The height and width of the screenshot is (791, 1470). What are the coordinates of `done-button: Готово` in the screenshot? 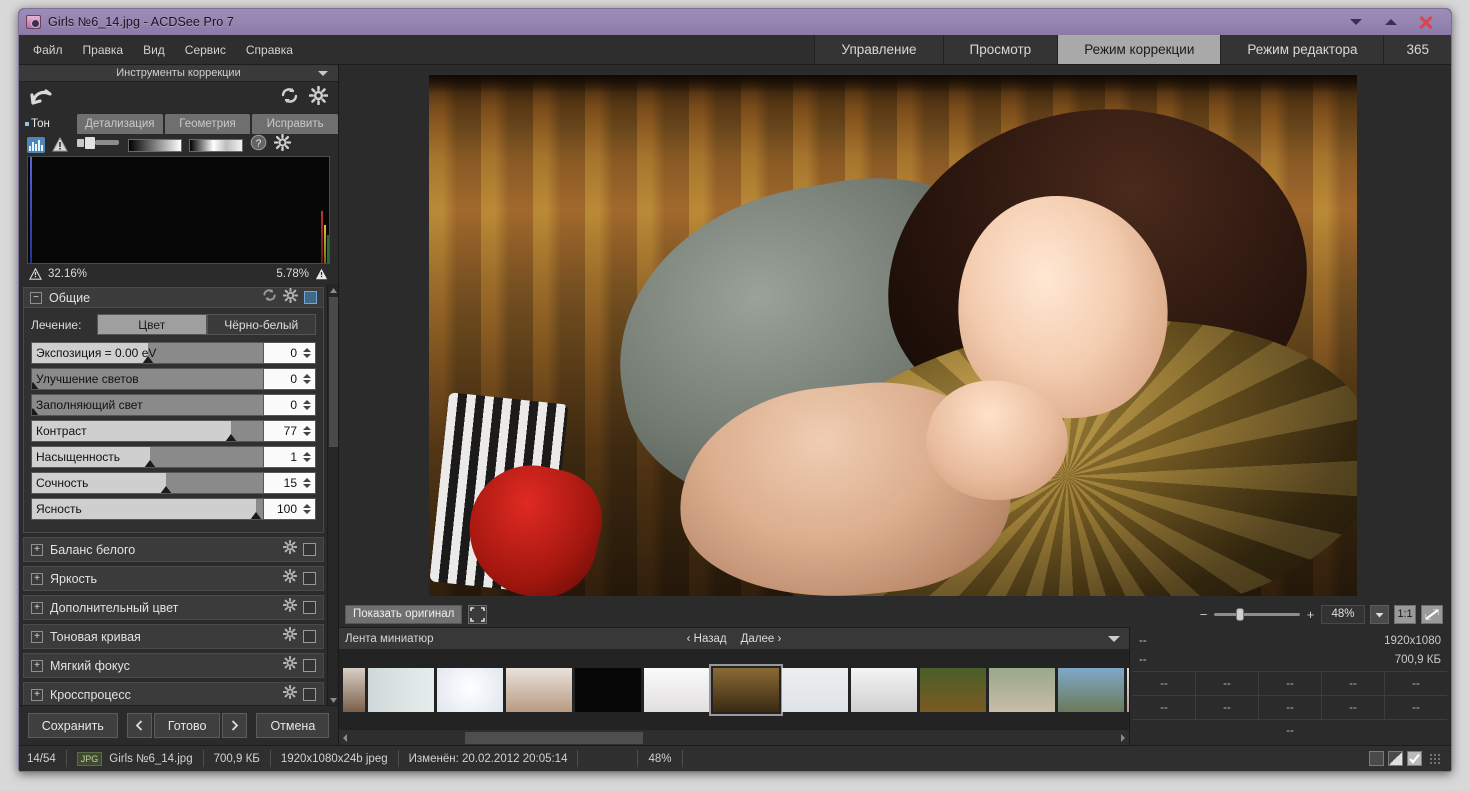 It's located at (187, 725).